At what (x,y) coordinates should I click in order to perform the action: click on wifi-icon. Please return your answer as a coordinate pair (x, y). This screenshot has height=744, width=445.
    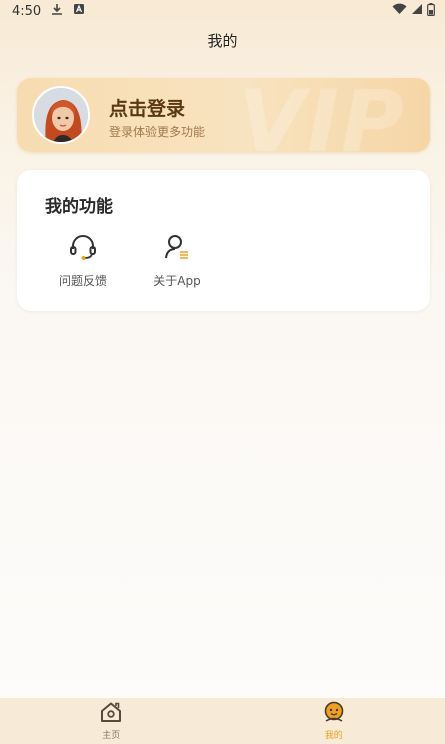
    Looking at the image, I should click on (399, 11).